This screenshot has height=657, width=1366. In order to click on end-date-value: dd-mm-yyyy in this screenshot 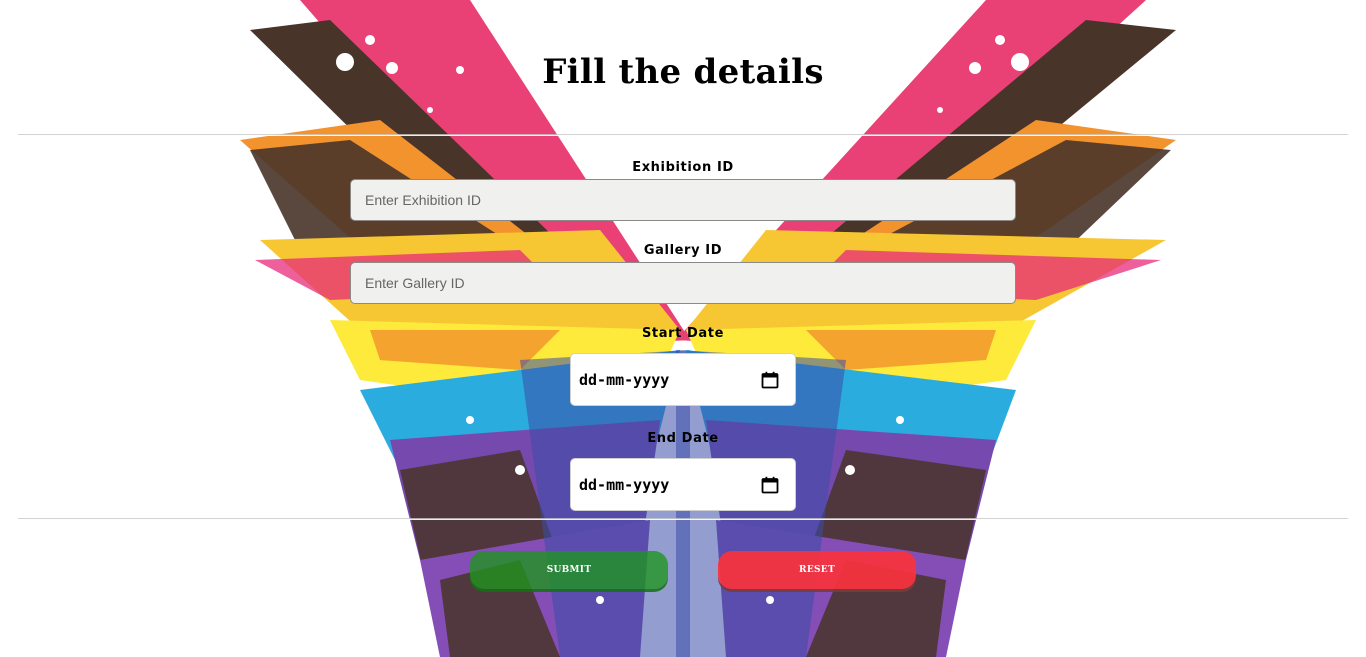, I will do `click(624, 484)`.